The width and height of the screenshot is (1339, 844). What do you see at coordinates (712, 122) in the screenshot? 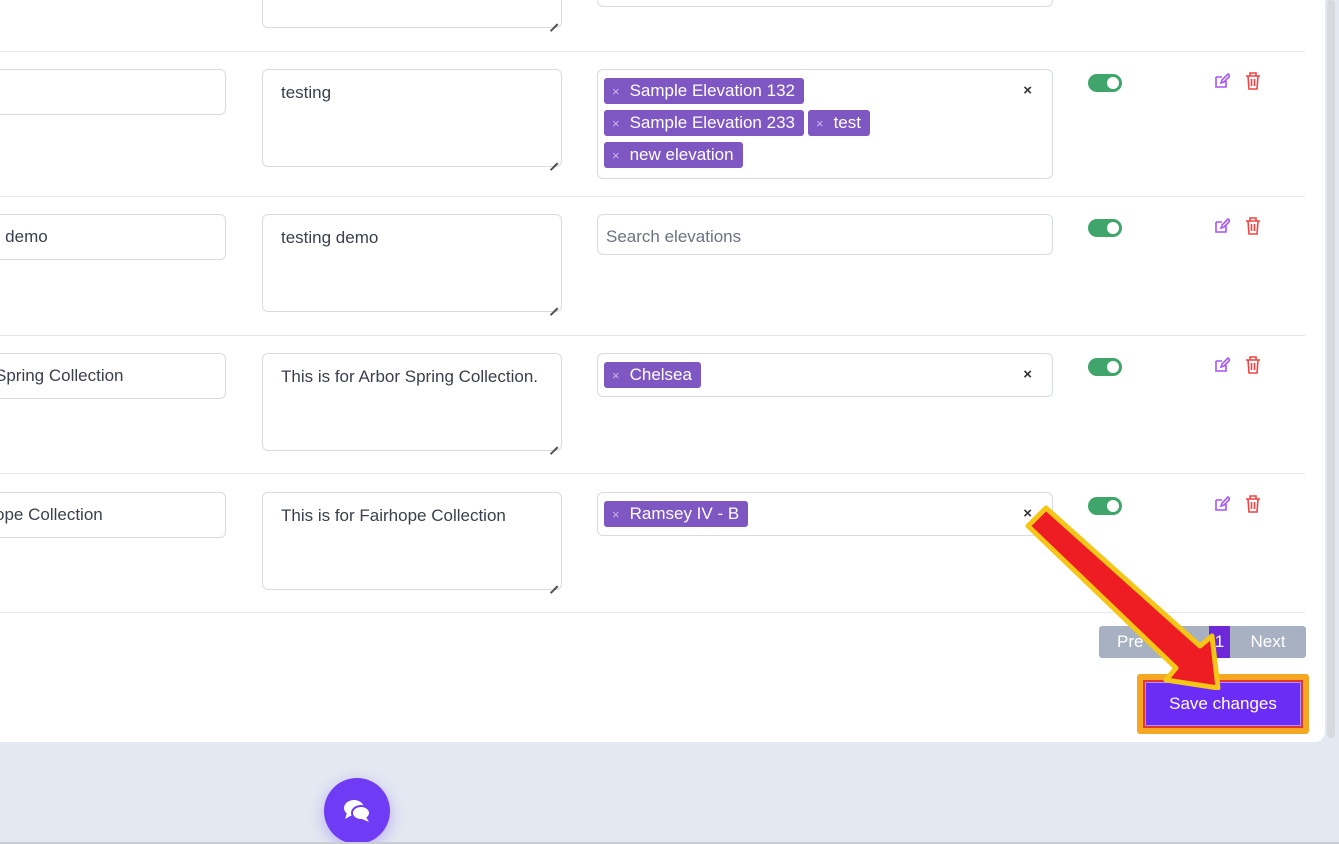
I see `tag-label: Sample Elevation 233` at bounding box center [712, 122].